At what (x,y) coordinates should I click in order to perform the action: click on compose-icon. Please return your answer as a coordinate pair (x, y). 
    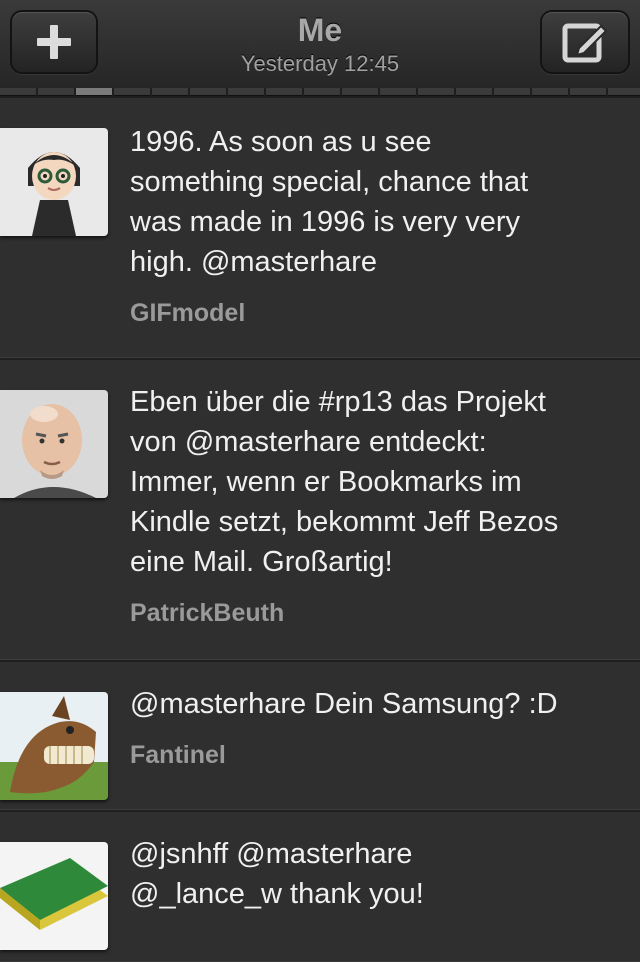
    Looking at the image, I should click on (585, 43).